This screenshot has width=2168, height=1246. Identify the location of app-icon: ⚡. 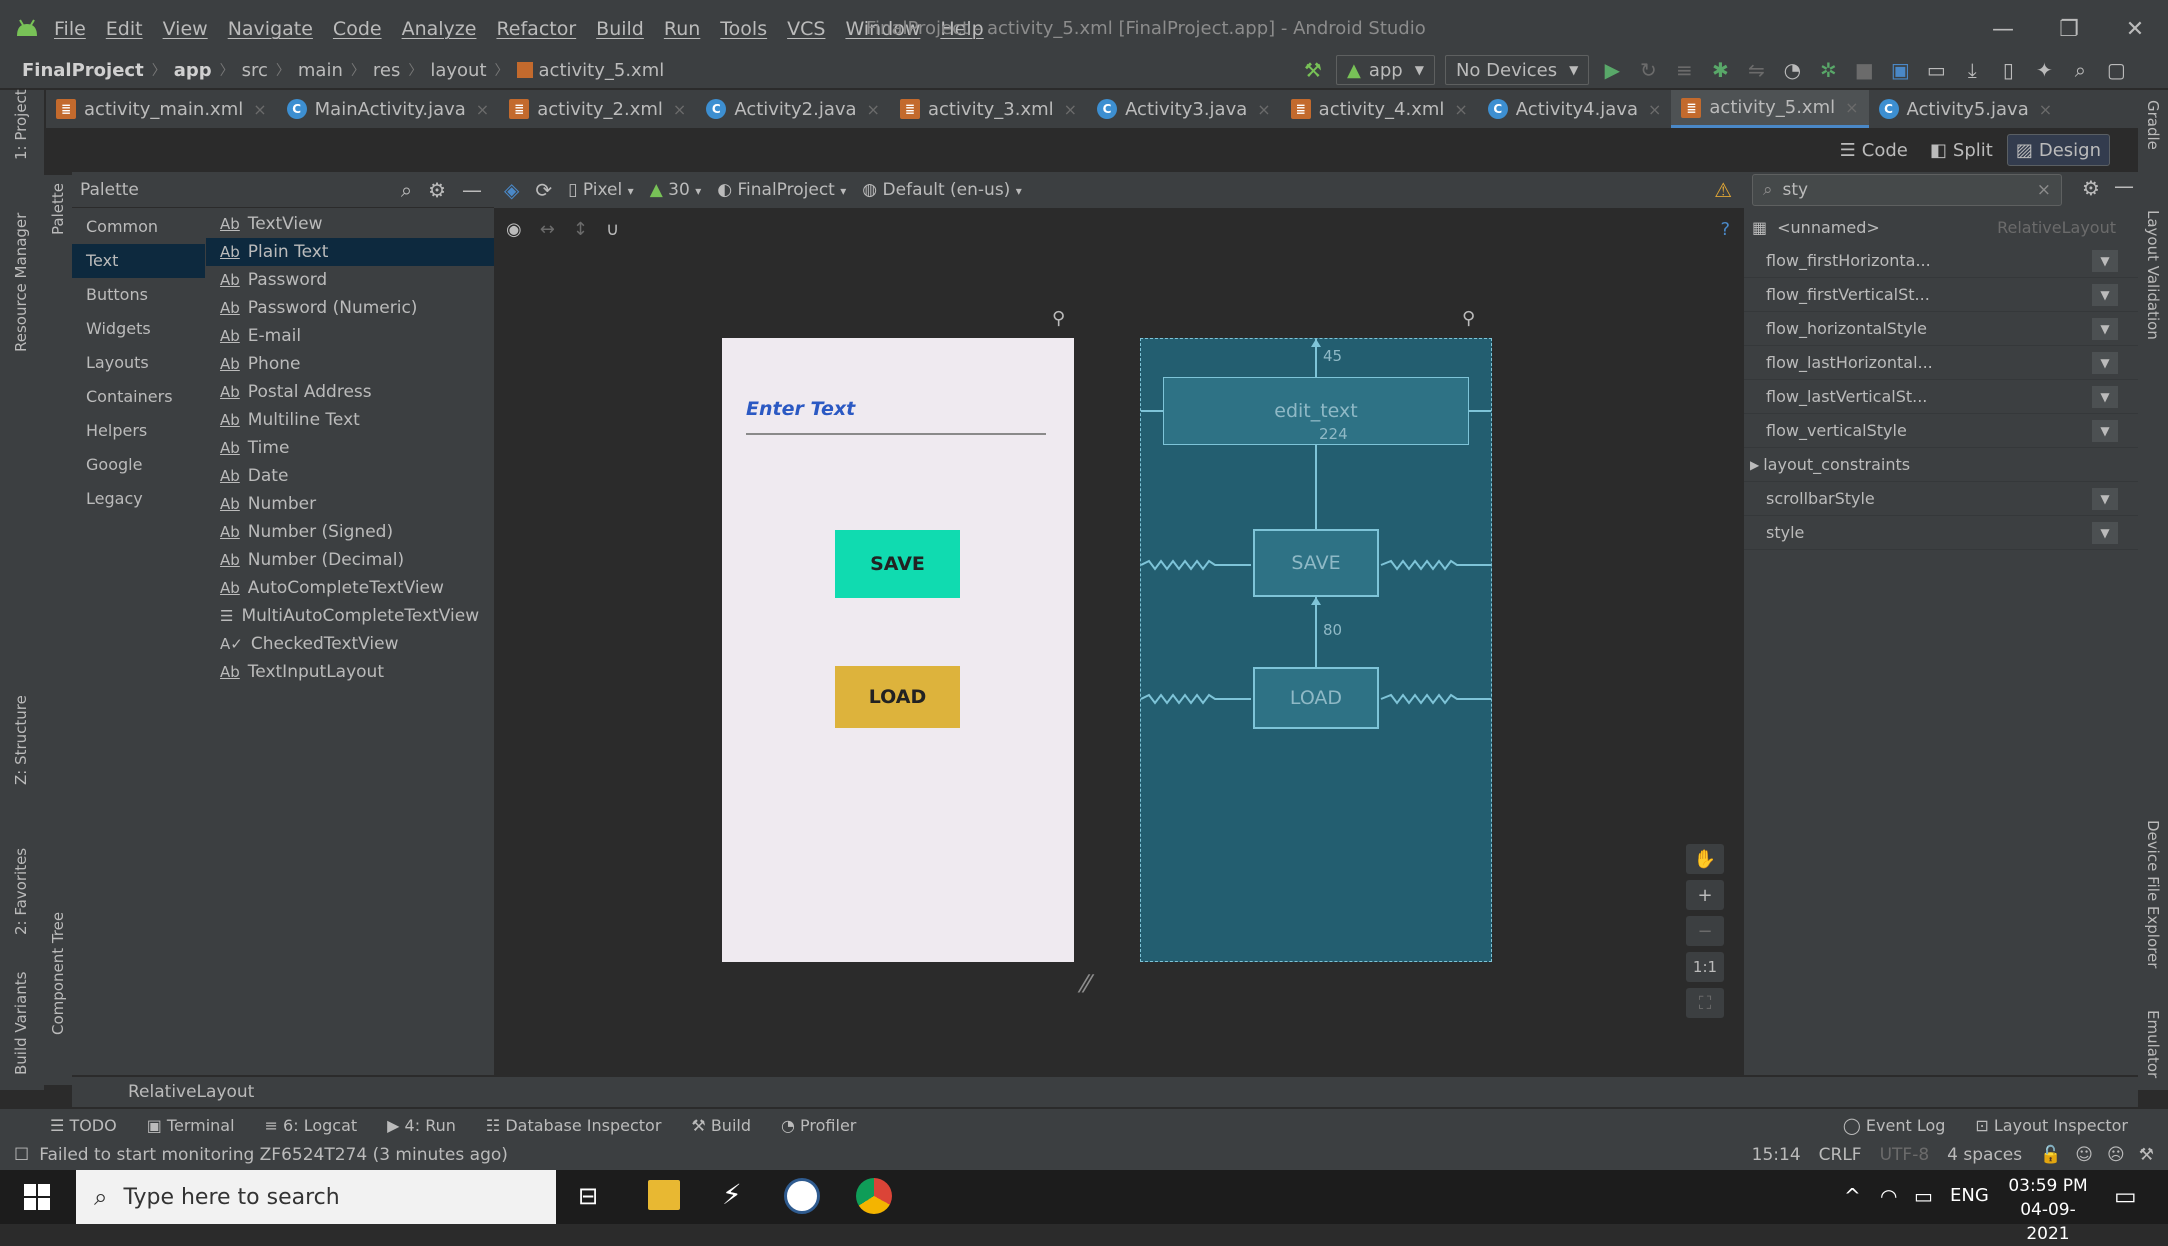
(732, 1194).